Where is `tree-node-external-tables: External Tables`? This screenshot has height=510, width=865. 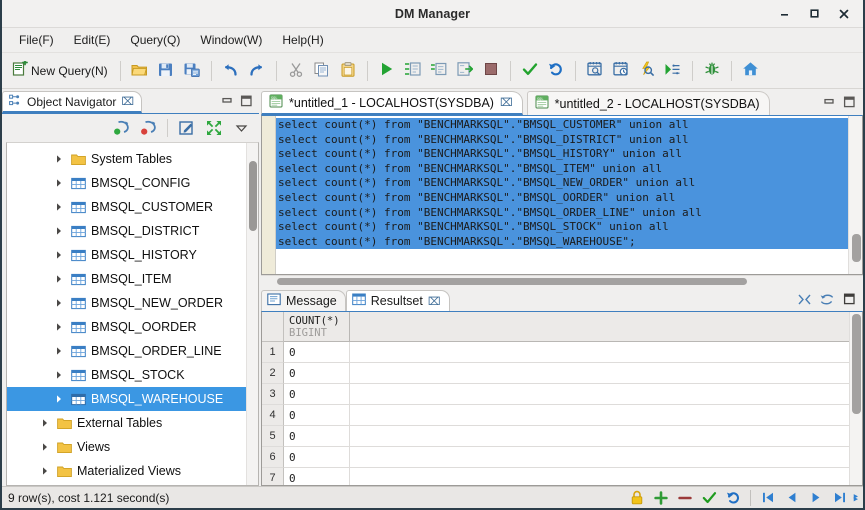 tree-node-external-tables: External Tables is located at coordinates (126, 423).